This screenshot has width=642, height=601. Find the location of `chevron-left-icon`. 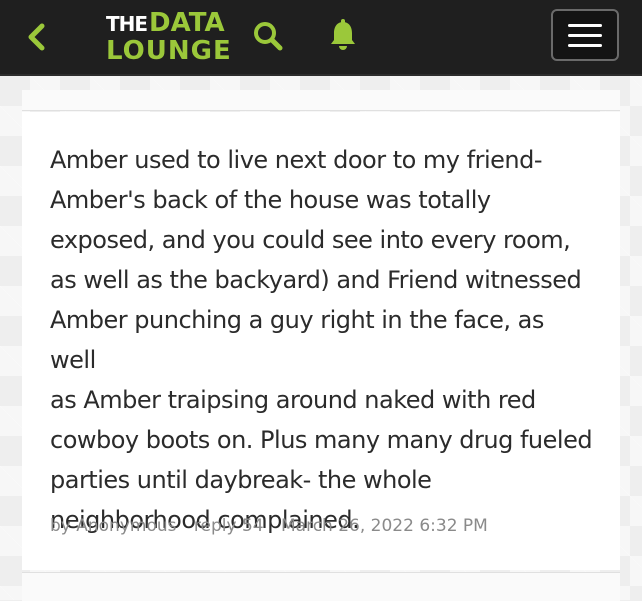

chevron-left-icon is located at coordinates (36, 37).